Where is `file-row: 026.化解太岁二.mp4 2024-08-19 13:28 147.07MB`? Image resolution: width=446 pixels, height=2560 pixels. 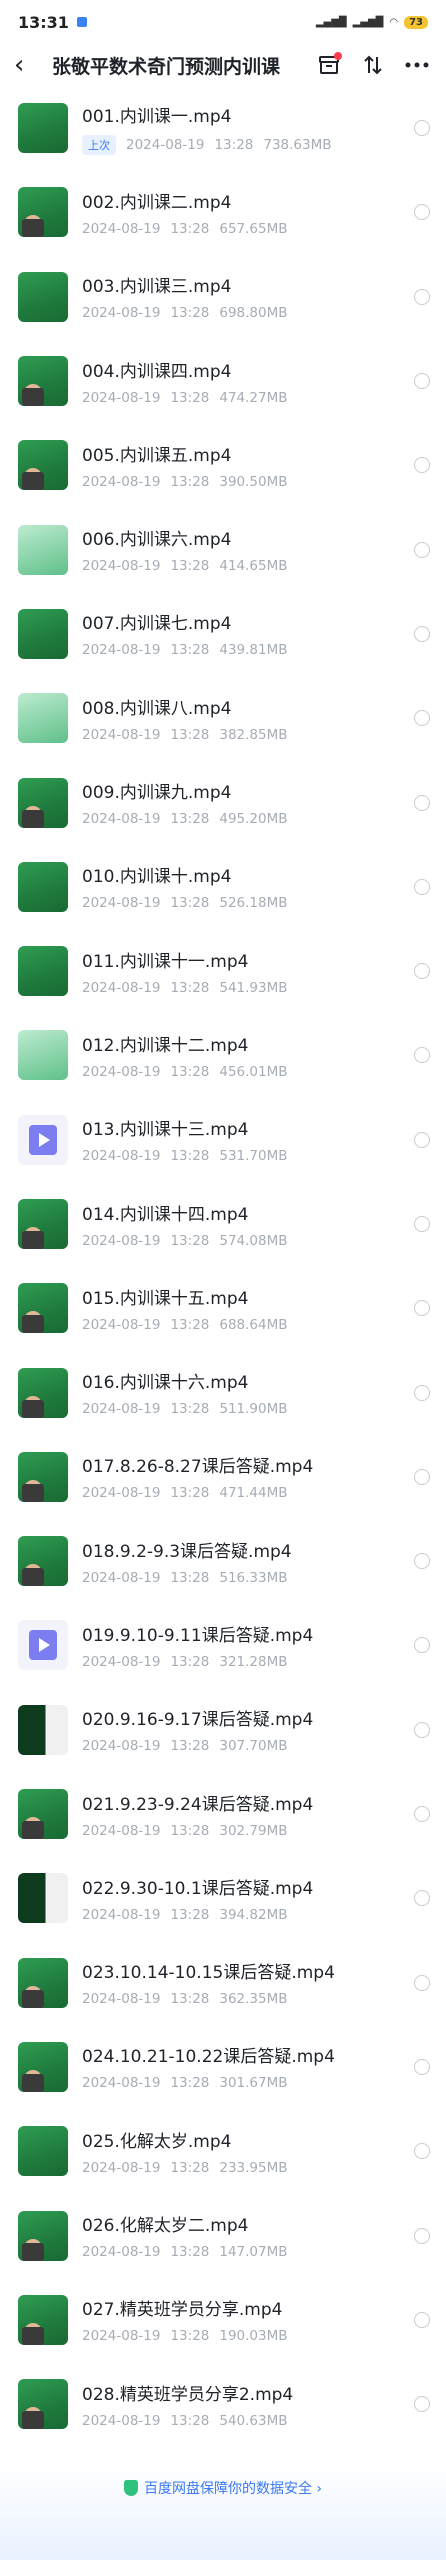
file-row: 026.化解太岁二.mp4 2024-08-19 13:28 147.07MB is located at coordinates (223, 2235).